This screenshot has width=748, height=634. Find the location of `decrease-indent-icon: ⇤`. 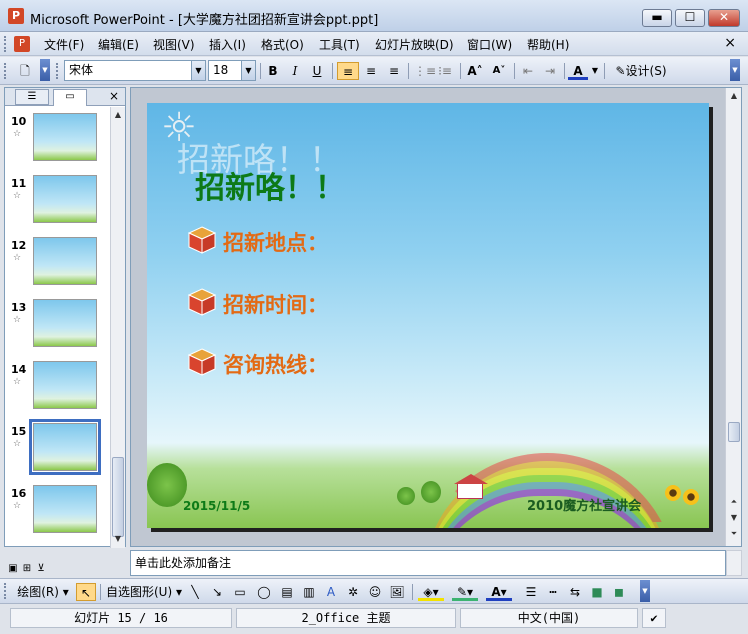

decrease-indent-icon: ⇤ is located at coordinates (528, 71).